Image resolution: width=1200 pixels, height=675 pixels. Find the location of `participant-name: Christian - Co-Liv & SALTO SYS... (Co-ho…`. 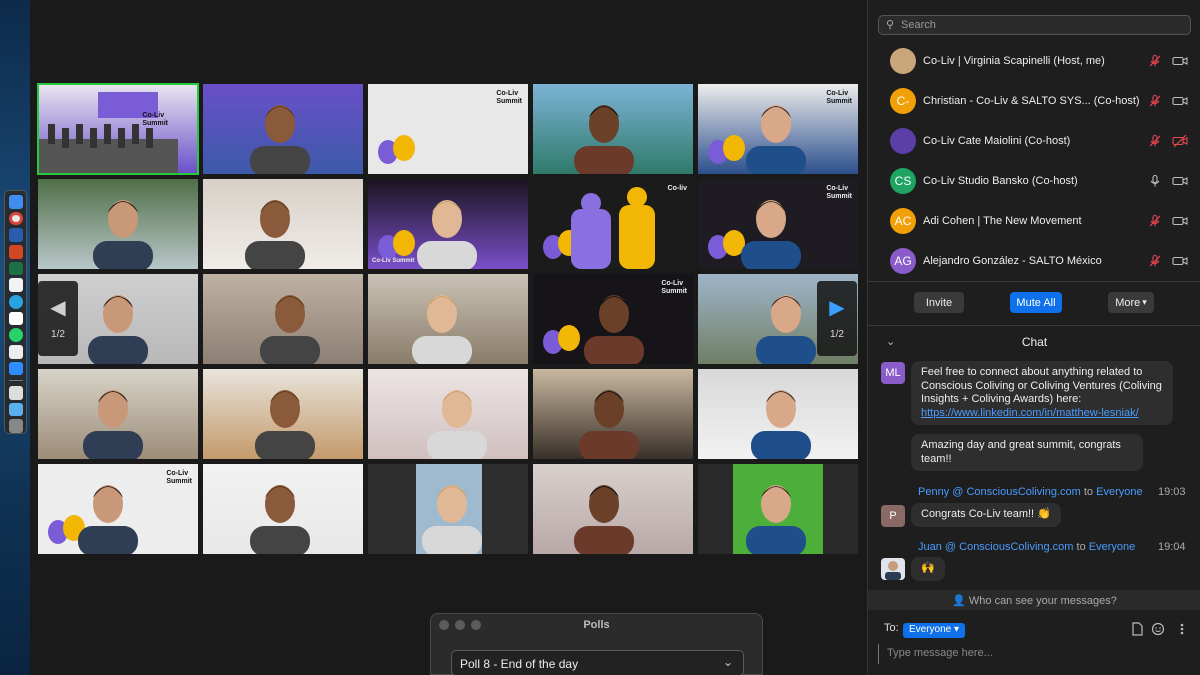

participant-name: Christian - Co-Liv & SALTO SYS... (Co-ho… is located at coordinates (1031, 101).